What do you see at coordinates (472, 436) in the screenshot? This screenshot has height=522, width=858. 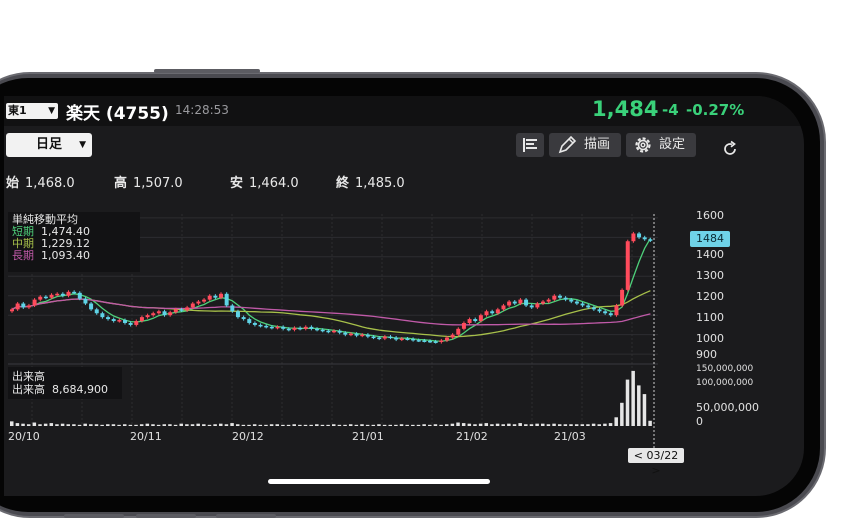 I see `x-tick-label: 21/02` at bounding box center [472, 436].